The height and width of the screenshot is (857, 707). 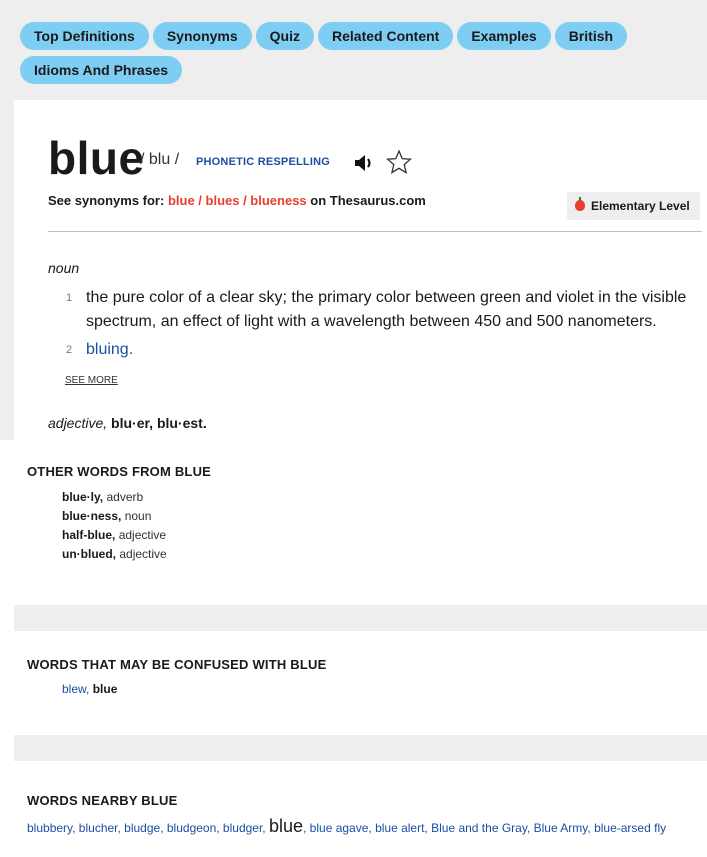 What do you see at coordinates (91, 380) in the screenshot?
I see `see-more-link: SEE MORE` at bounding box center [91, 380].